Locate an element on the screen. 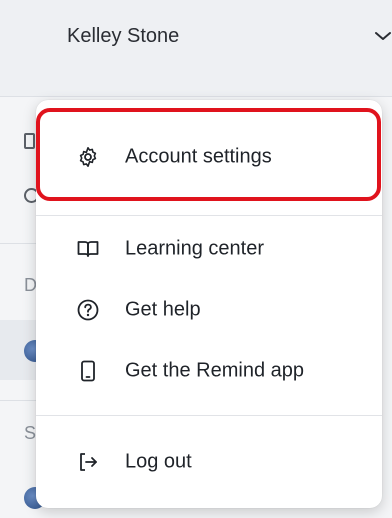  menu-item-log-out: Log out is located at coordinates (209, 462).